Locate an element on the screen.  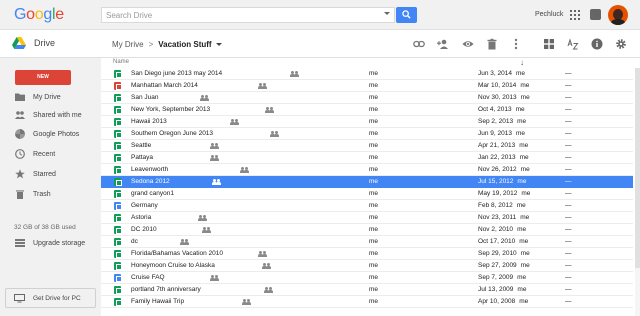
drive-brand: Drive is located at coordinates (33, 43).